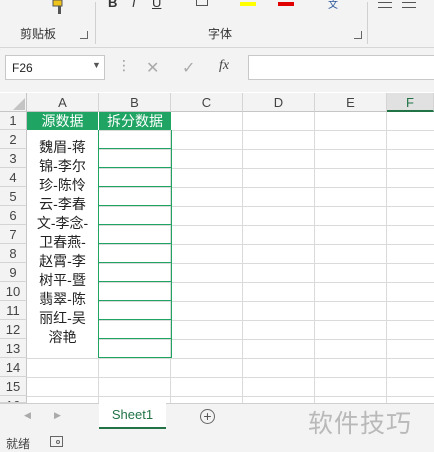 The height and width of the screenshot is (452, 434). Describe the element at coordinates (18, 444) in the screenshot. I see `status-ready: 就绪` at that location.